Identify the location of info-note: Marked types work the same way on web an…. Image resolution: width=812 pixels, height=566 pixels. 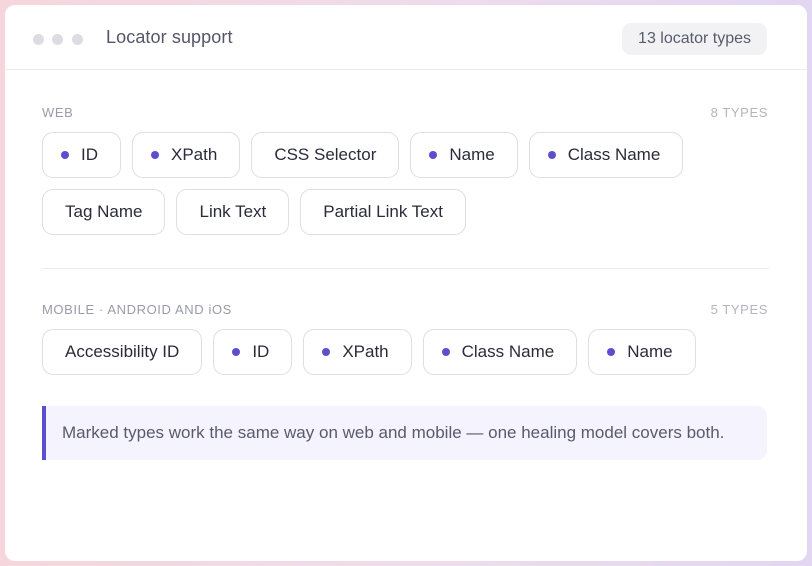
(404, 433).